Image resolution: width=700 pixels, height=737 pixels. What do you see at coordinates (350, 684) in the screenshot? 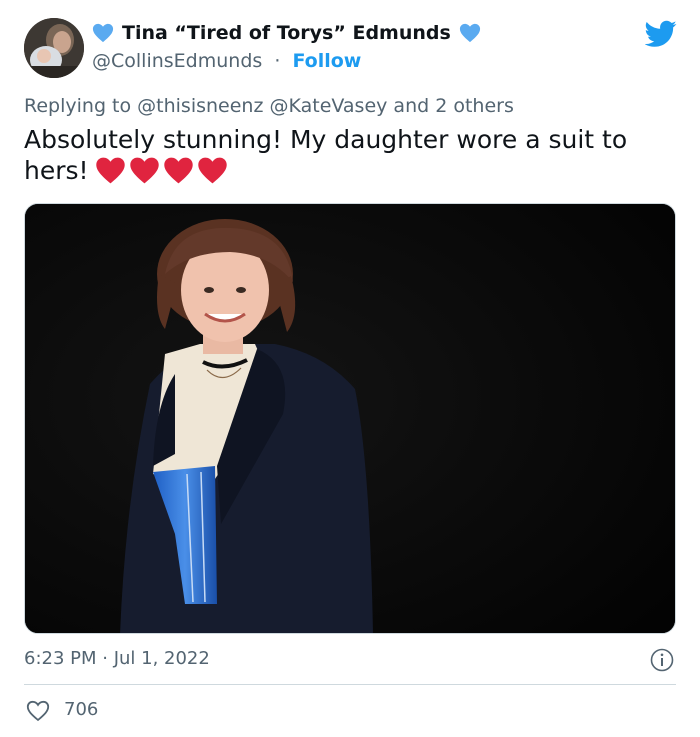
I see `divider` at bounding box center [350, 684].